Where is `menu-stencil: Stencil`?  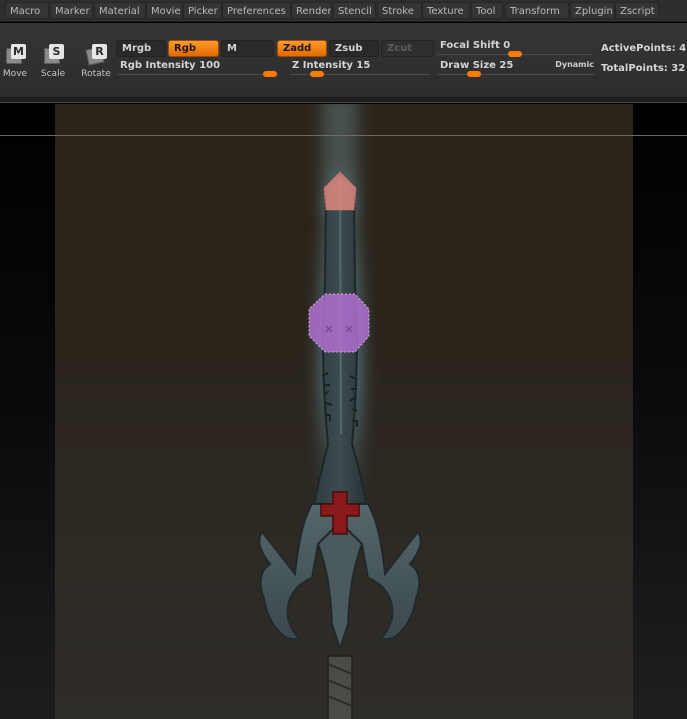
menu-stencil: Stencil is located at coordinates (354, 10).